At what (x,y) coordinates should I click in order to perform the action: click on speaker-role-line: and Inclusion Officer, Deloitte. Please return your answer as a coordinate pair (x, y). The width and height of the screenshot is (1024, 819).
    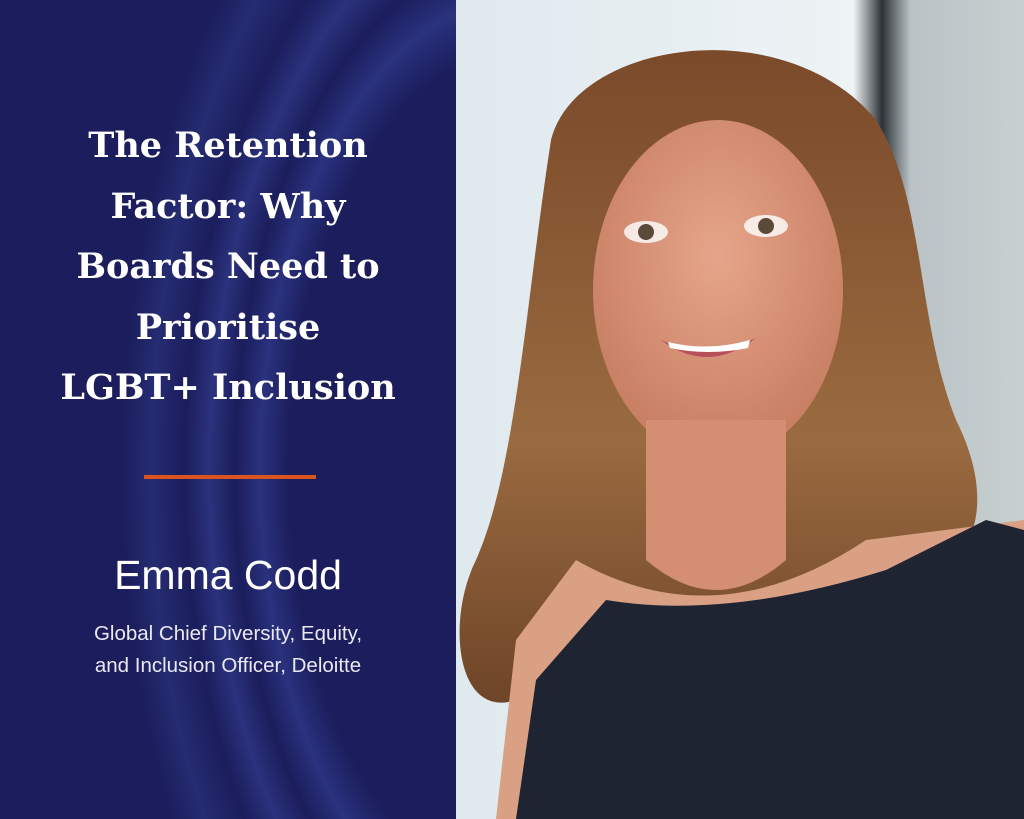
    Looking at the image, I should click on (228, 665).